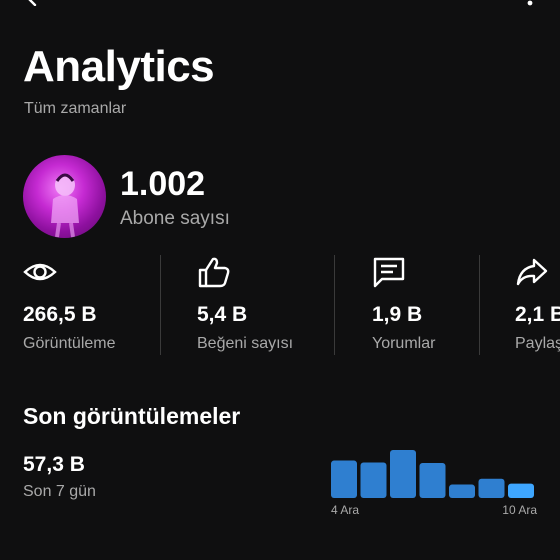 The image size is (560, 560). I want to click on recent-views-period: Son 7 gün, so click(59, 491).